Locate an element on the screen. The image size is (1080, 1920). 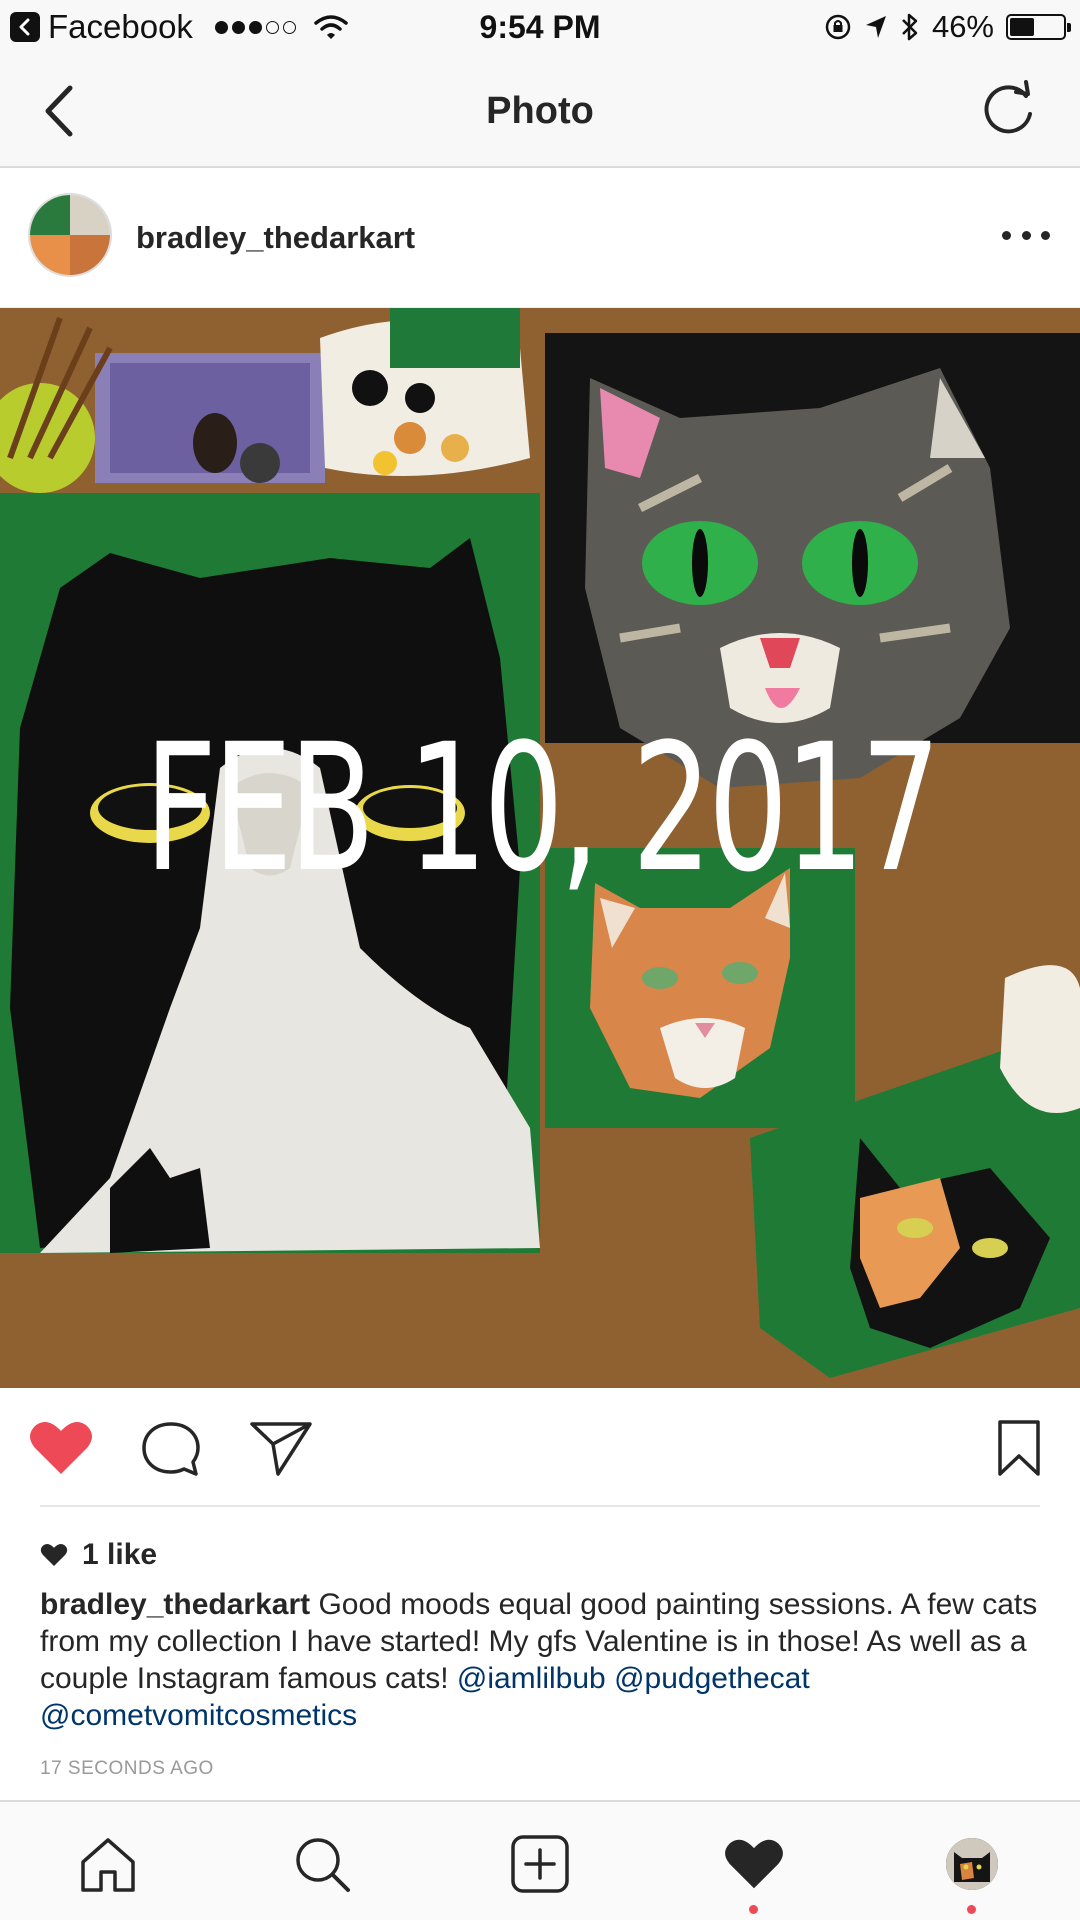
likes-count: 1 like is located at coordinates (98, 1555).